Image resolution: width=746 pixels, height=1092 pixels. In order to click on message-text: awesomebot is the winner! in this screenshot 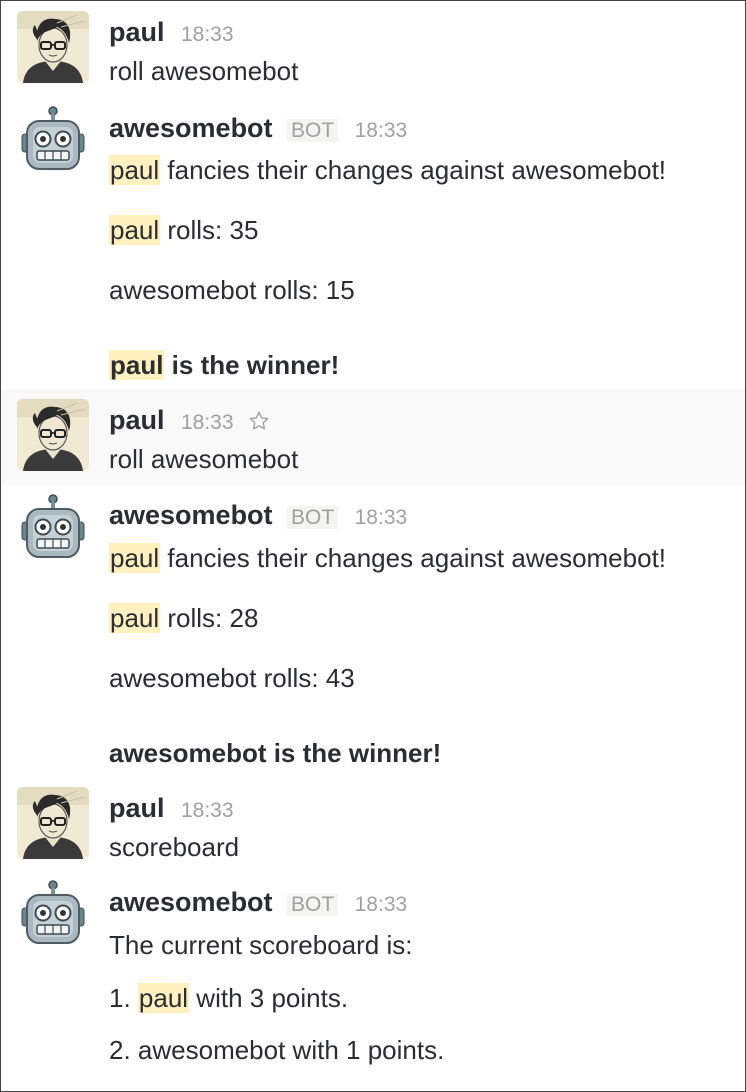, I will do `click(275, 753)`.